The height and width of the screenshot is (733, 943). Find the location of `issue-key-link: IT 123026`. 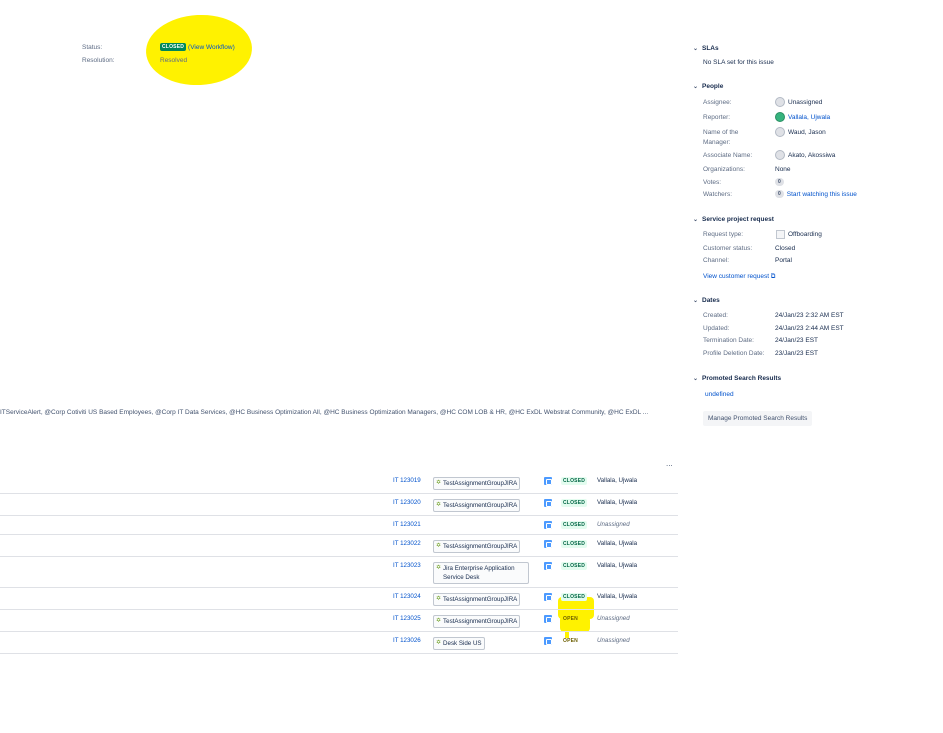

issue-key-link: IT 123026 is located at coordinates (407, 640).